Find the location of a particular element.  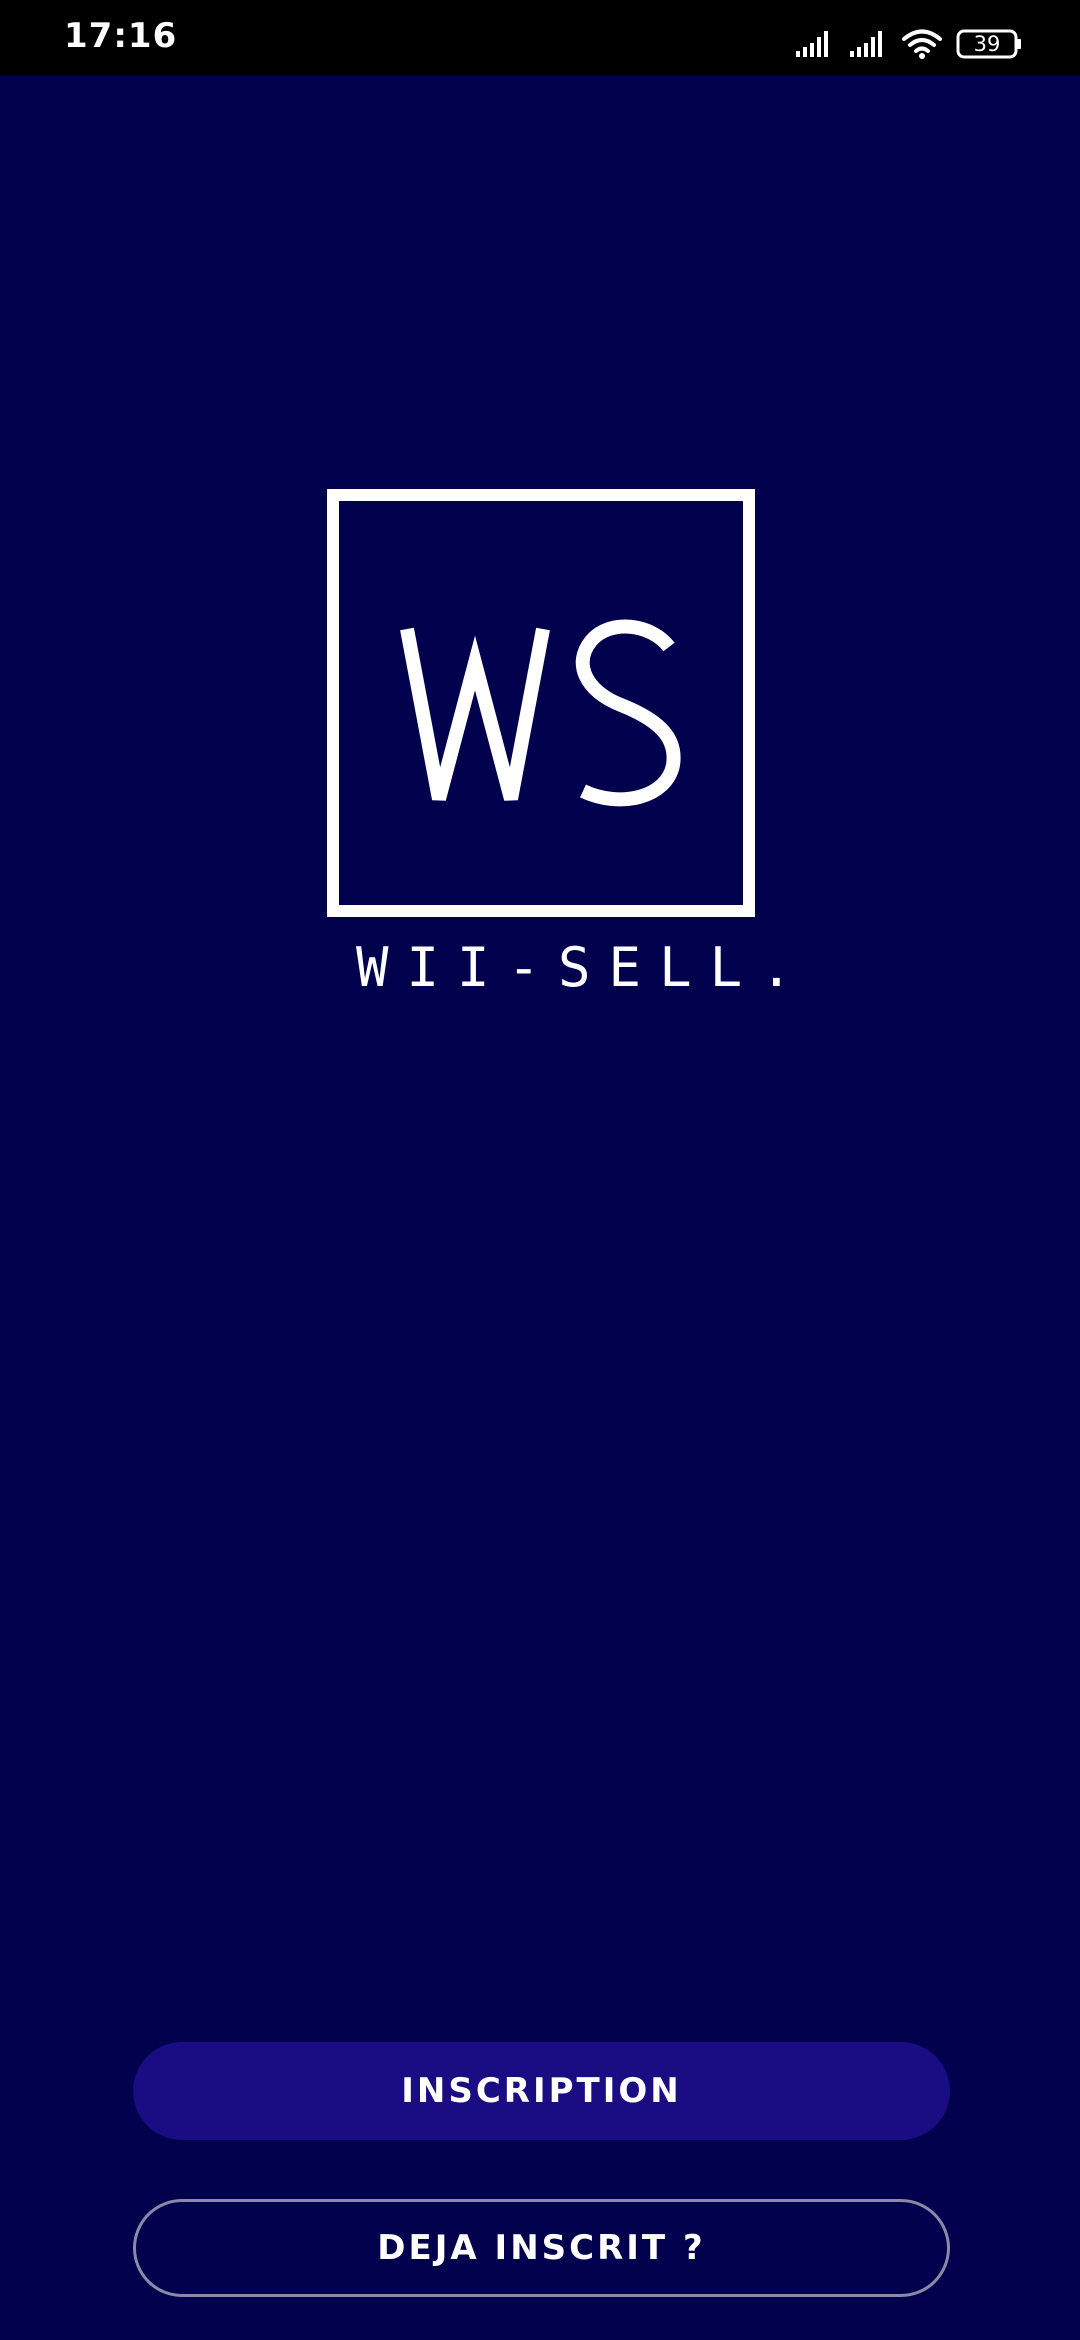

battery-icon: 39 is located at coordinates (989, 44).